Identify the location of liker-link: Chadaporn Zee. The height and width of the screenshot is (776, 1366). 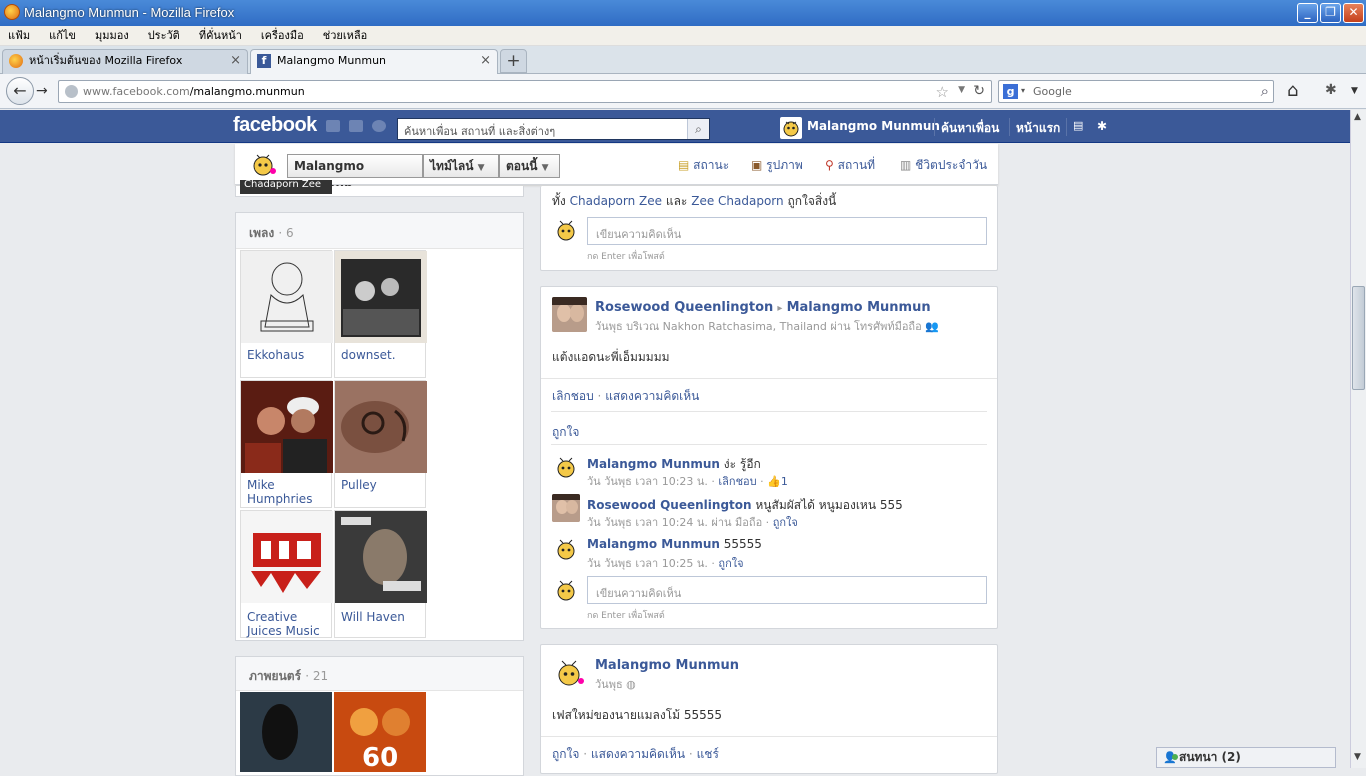
(616, 201).